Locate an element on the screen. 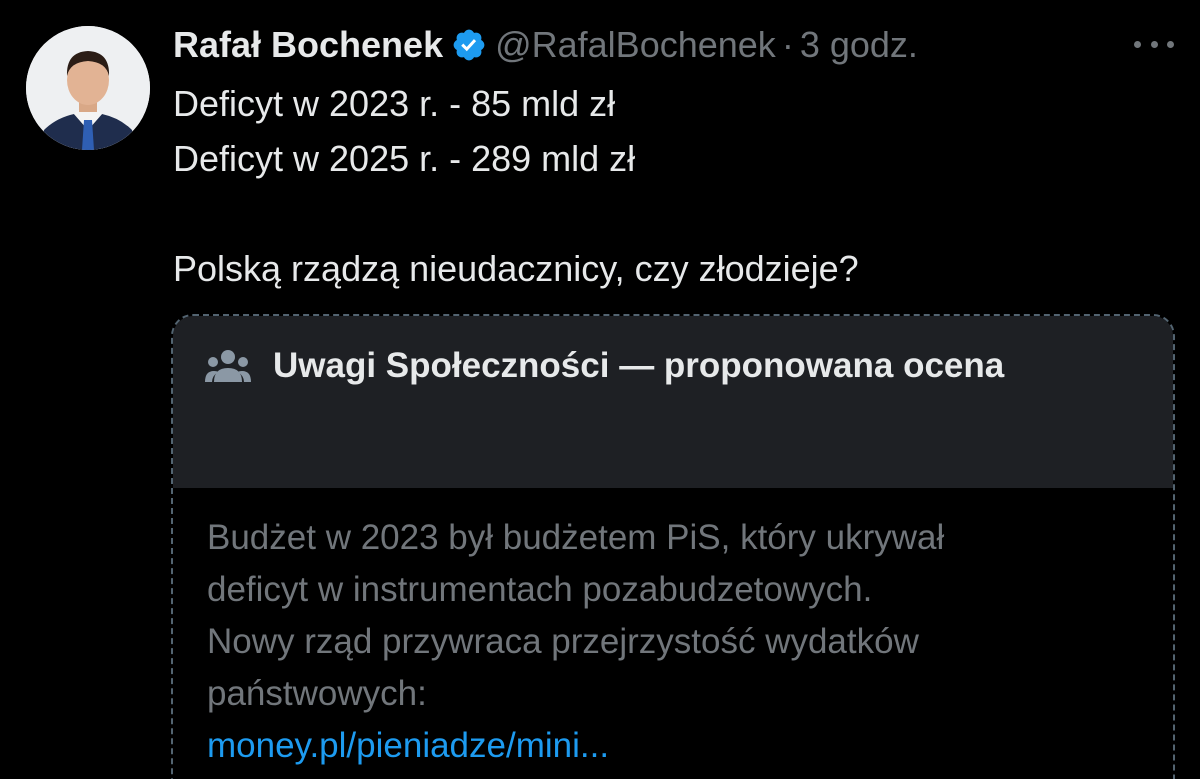 The height and width of the screenshot is (779, 1200). author-handle: @RafalBochenek is located at coordinates (635, 45).